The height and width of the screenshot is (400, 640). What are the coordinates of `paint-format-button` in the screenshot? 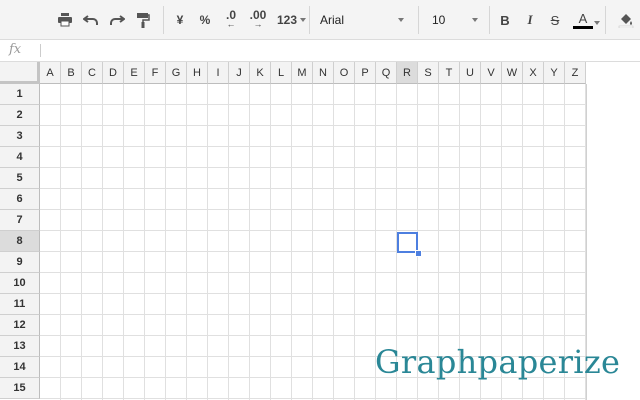 It's located at (143, 20).